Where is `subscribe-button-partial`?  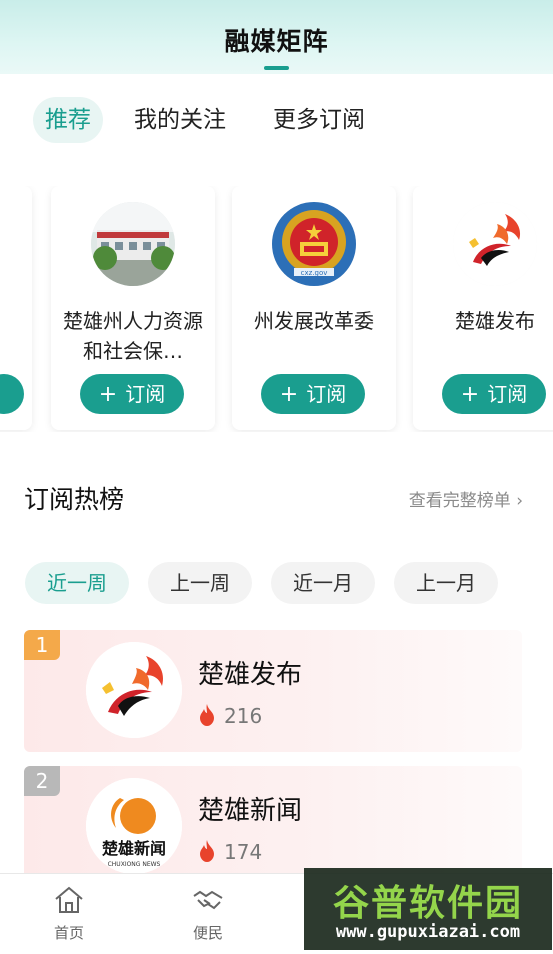 subscribe-button-partial is located at coordinates (12, 394).